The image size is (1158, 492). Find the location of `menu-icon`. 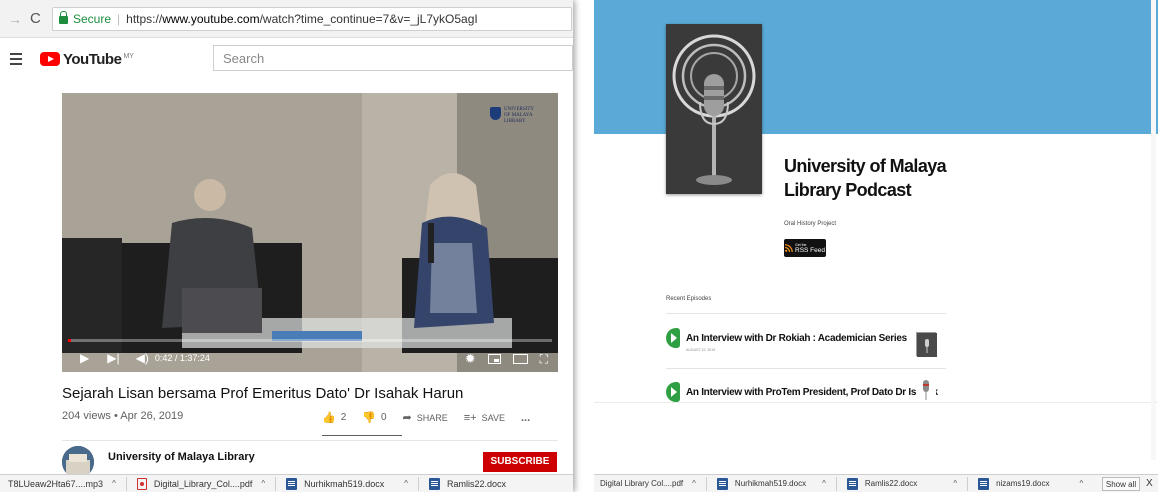

menu-icon is located at coordinates (16, 59).